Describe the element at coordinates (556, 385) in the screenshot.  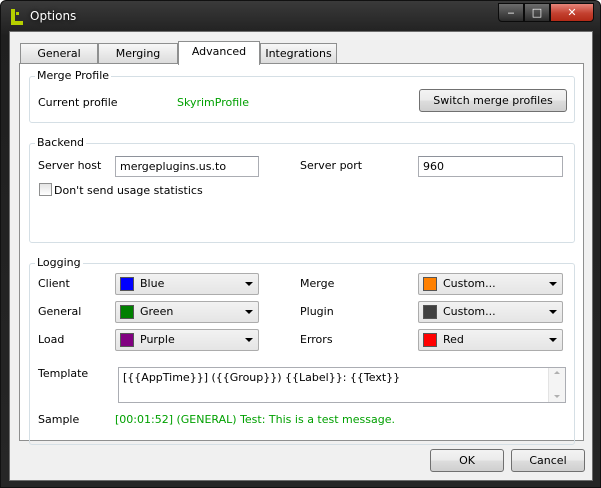
I see `template-scrollbar` at that location.